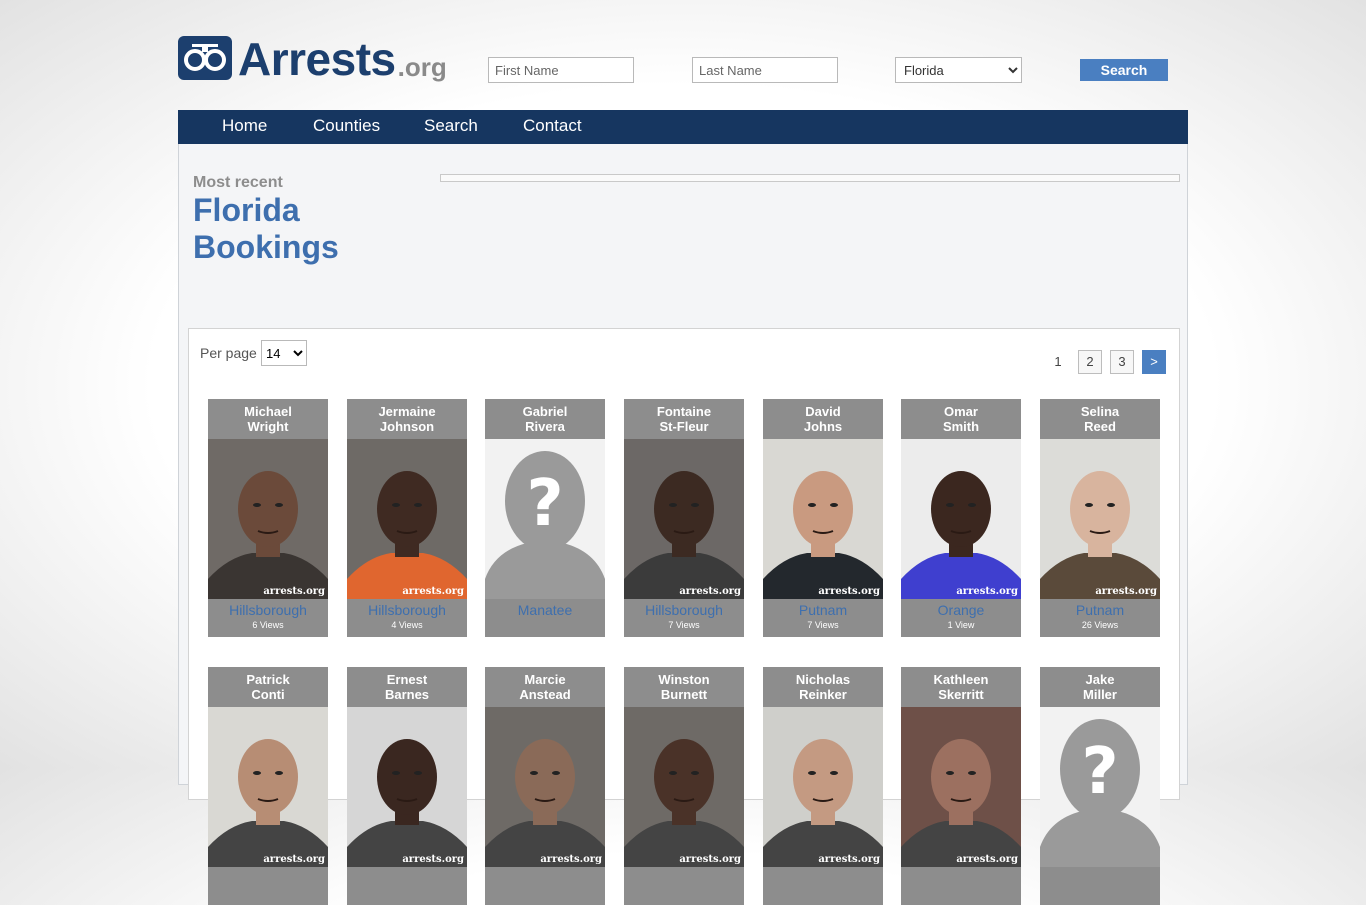  I want to click on inmate-name: Fontaine St-Fleur, so click(684, 419).